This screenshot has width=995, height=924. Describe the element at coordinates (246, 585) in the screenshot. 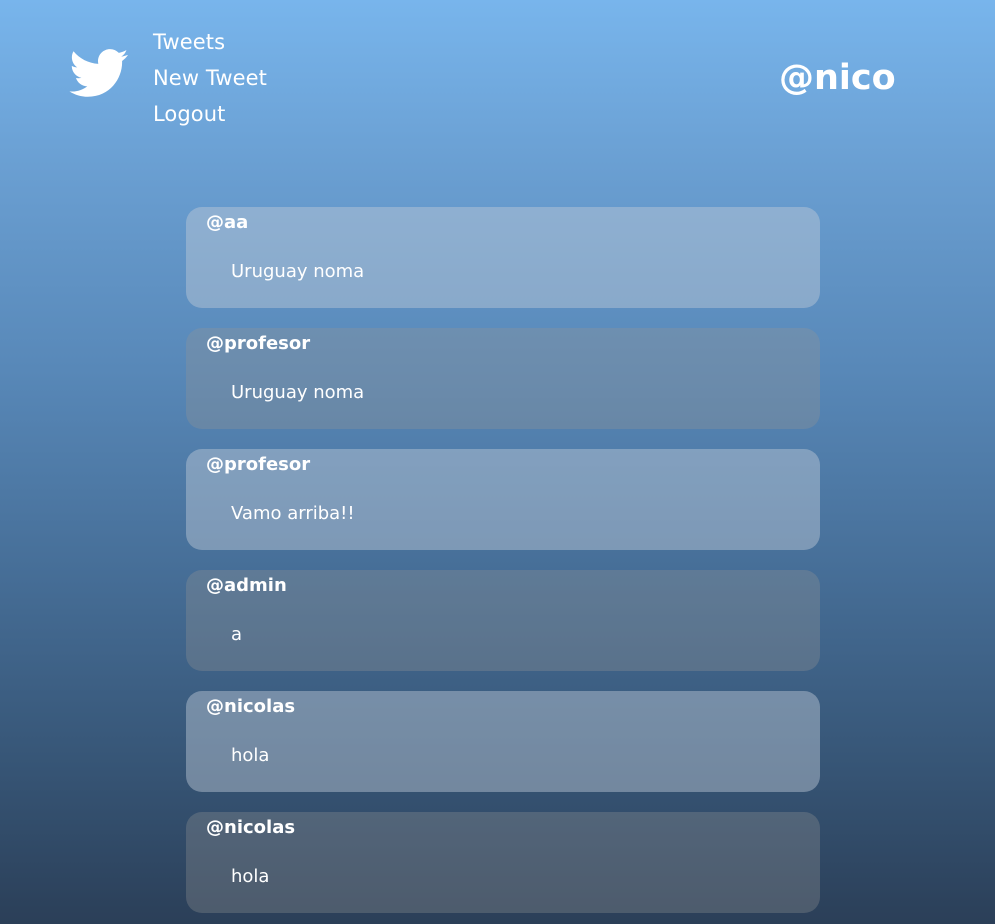

I see `tweet-author: @admin` at that location.